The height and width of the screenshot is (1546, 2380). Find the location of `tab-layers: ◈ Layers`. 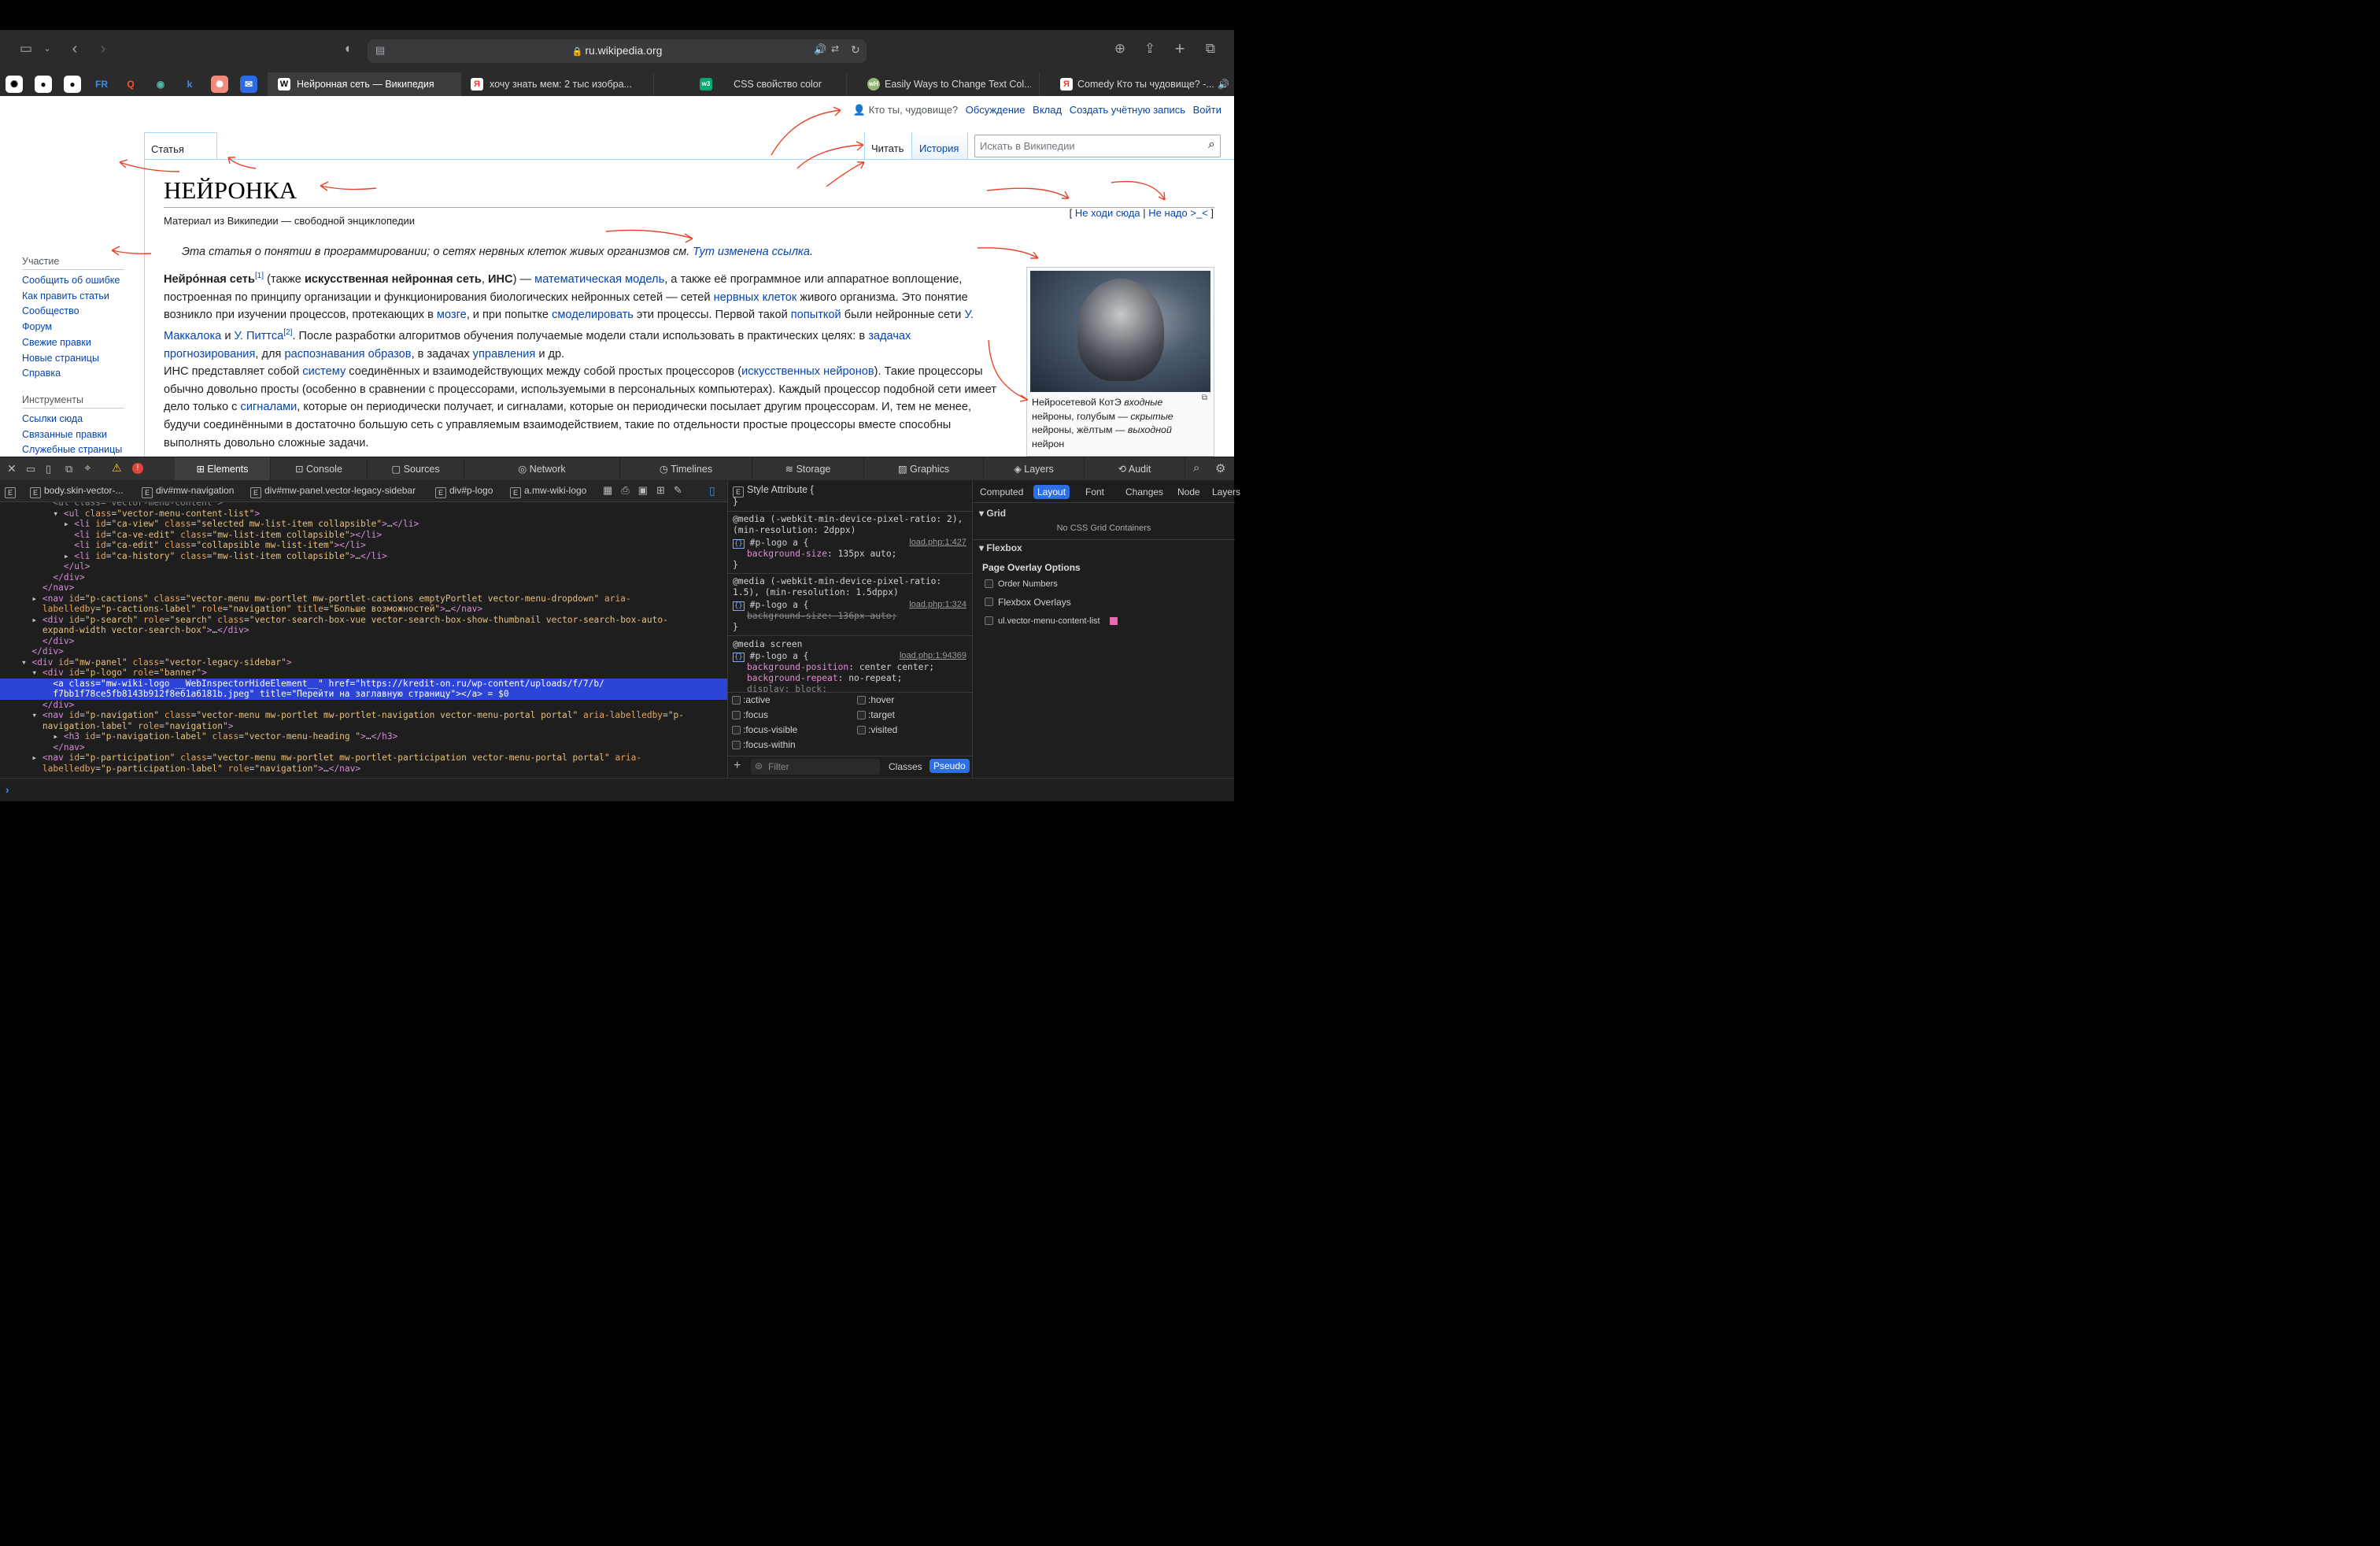

tab-layers: ◈ Layers is located at coordinates (1034, 469).